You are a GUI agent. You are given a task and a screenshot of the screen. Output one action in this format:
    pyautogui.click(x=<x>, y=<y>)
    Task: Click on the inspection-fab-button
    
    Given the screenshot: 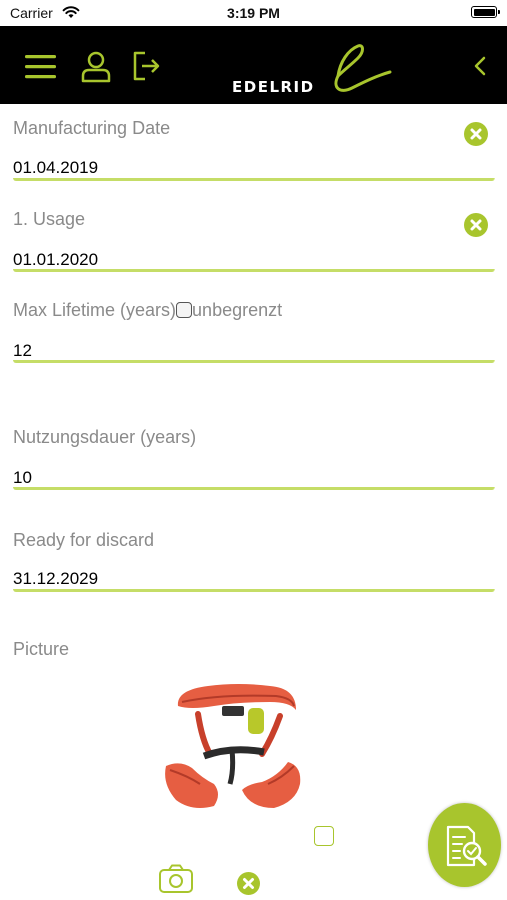 What is the action you would take?
    pyautogui.click(x=464, y=845)
    